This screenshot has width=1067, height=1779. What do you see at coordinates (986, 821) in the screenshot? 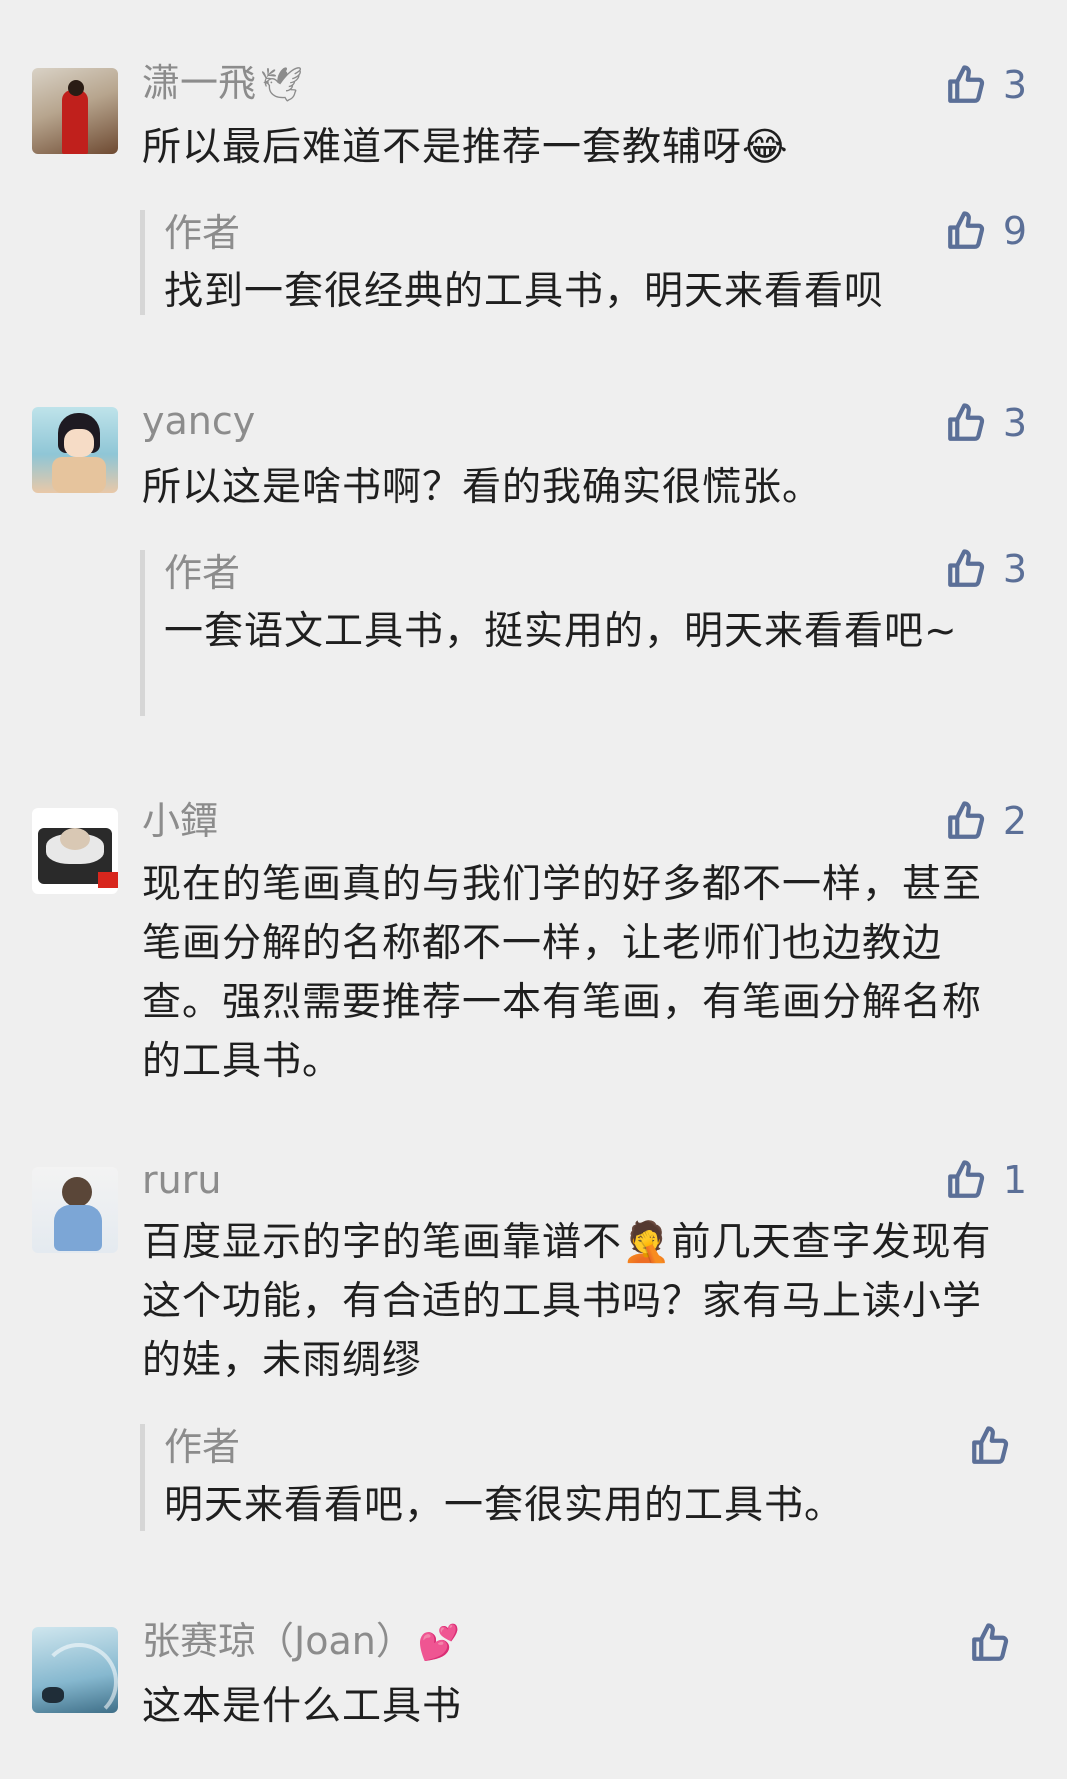
I see `like-button: 2` at bounding box center [986, 821].